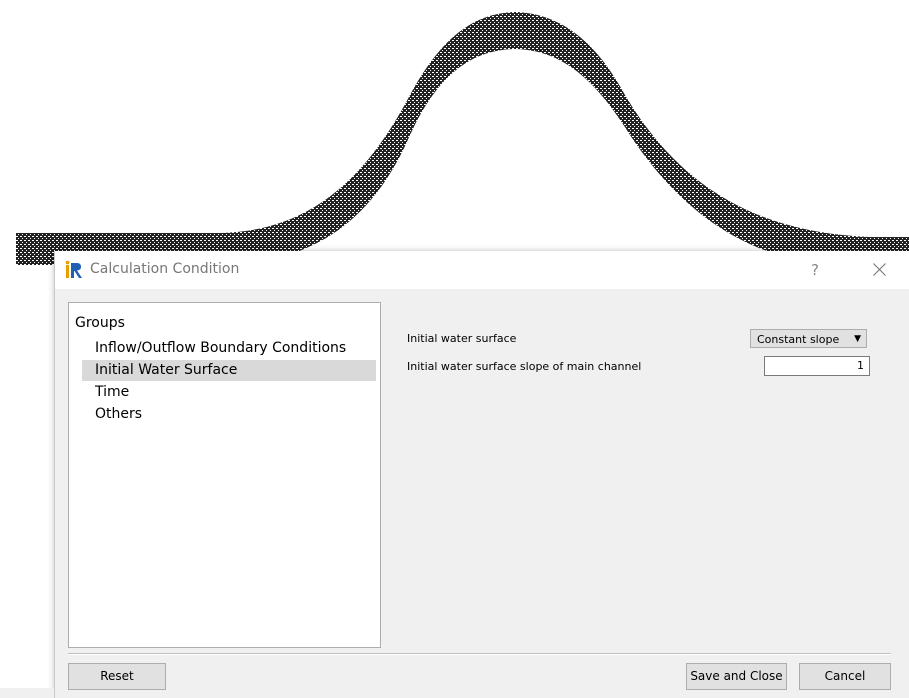 This screenshot has height=698, width=909. What do you see at coordinates (462, 338) in the screenshot?
I see `water-surface-label: Initial water surface` at bounding box center [462, 338].